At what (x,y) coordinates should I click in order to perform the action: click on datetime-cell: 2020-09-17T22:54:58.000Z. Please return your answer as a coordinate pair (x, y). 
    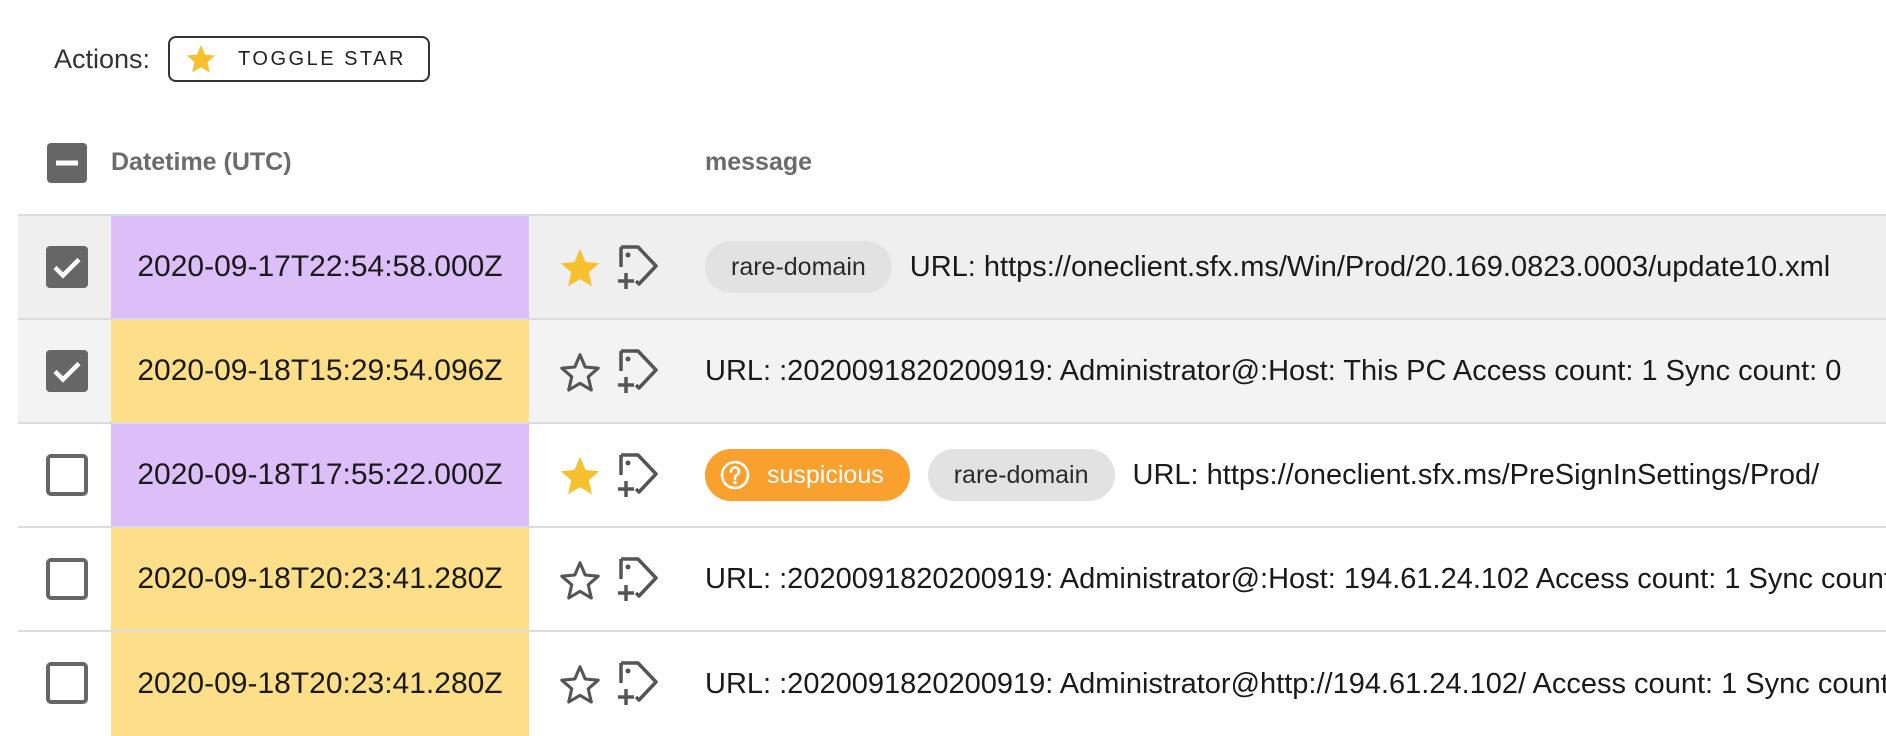
    Looking at the image, I should click on (320, 267).